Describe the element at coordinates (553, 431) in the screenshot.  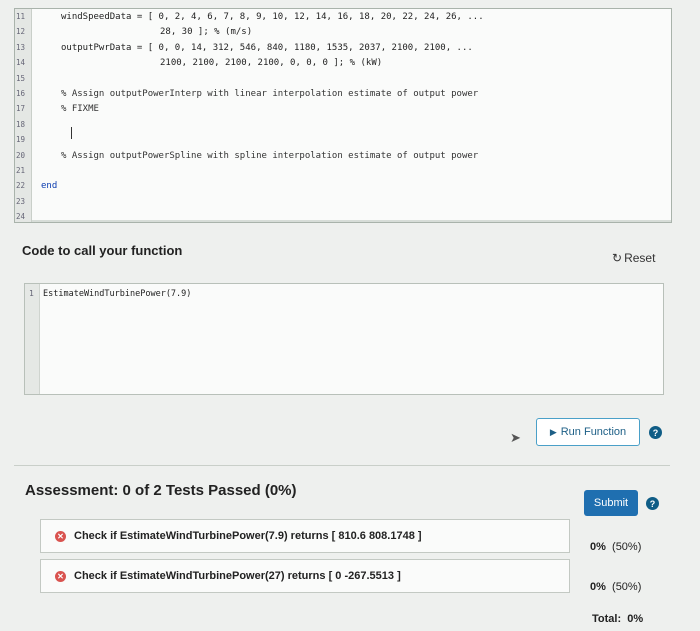
I see `play-icon: ▶` at that location.